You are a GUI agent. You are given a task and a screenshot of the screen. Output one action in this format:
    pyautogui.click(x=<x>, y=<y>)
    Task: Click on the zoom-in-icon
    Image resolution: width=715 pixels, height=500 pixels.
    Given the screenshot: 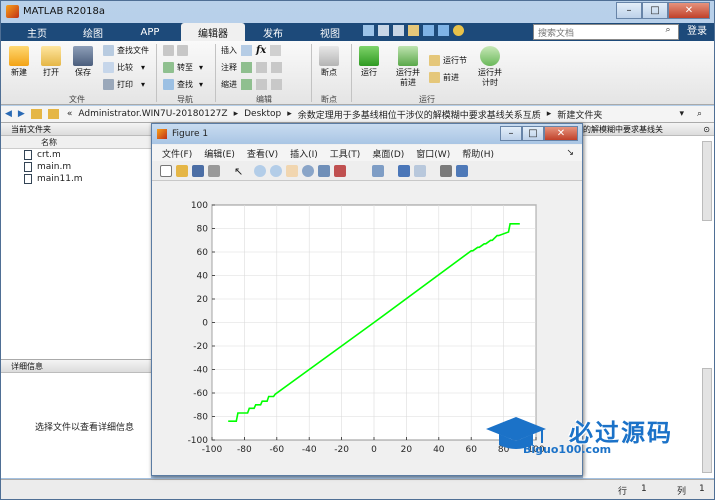 What is the action you would take?
    pyautogui.click(x=260, y=171)
    